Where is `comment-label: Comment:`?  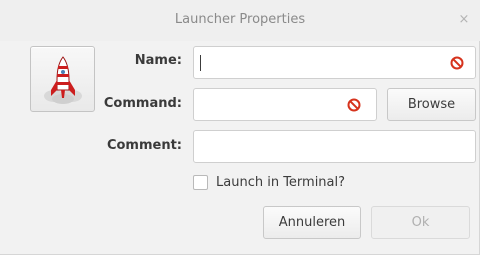 comment-label: Comment: is located at coordinates (144, 145).